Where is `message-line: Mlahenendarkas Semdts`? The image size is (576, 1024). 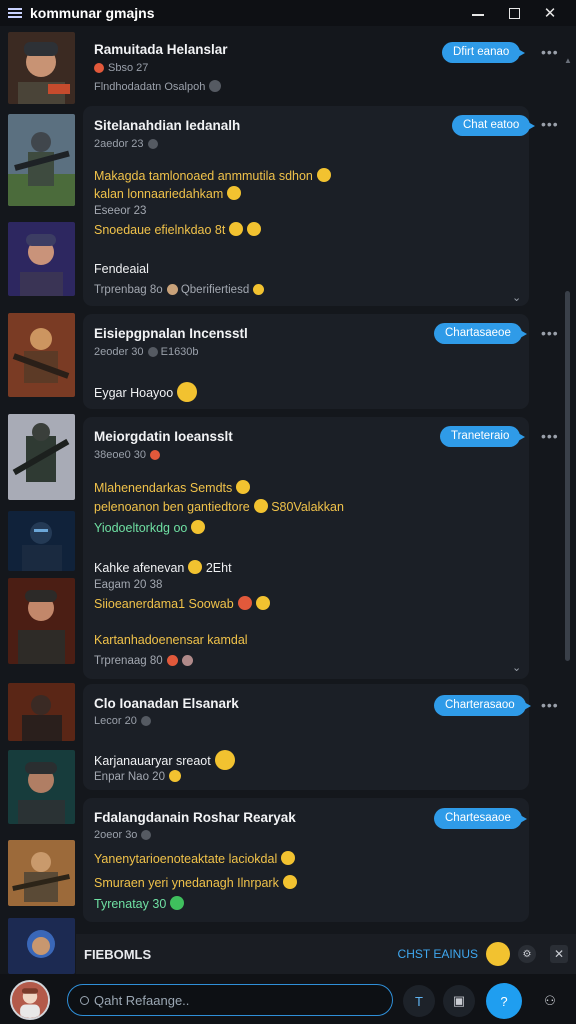 message-line: Mlahenendarkas Semdts is located at coordinates (172, 487).